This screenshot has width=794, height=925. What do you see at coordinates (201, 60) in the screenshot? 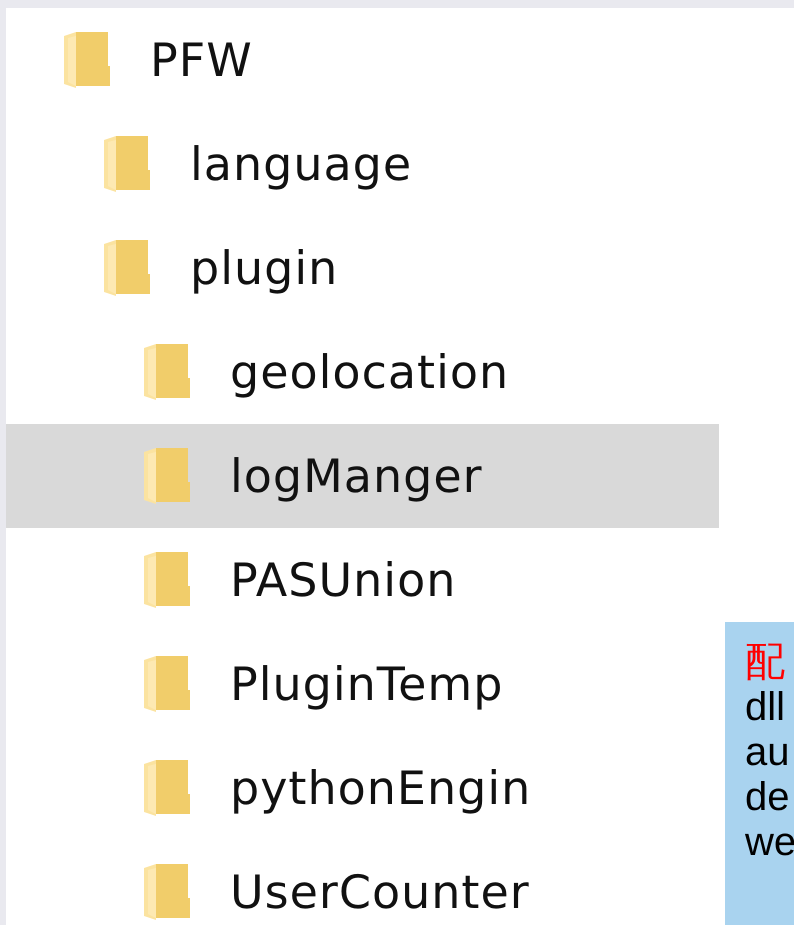
I see `folder-name: PFW` at bounding box center [201, 60].